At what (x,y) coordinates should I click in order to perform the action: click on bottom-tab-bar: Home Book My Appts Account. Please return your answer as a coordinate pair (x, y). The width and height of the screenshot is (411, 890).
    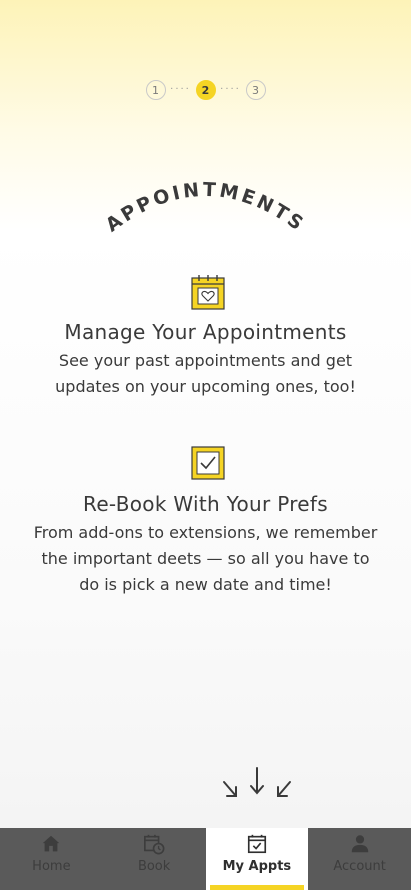
    Looking at the image, I should click on (205, 859).